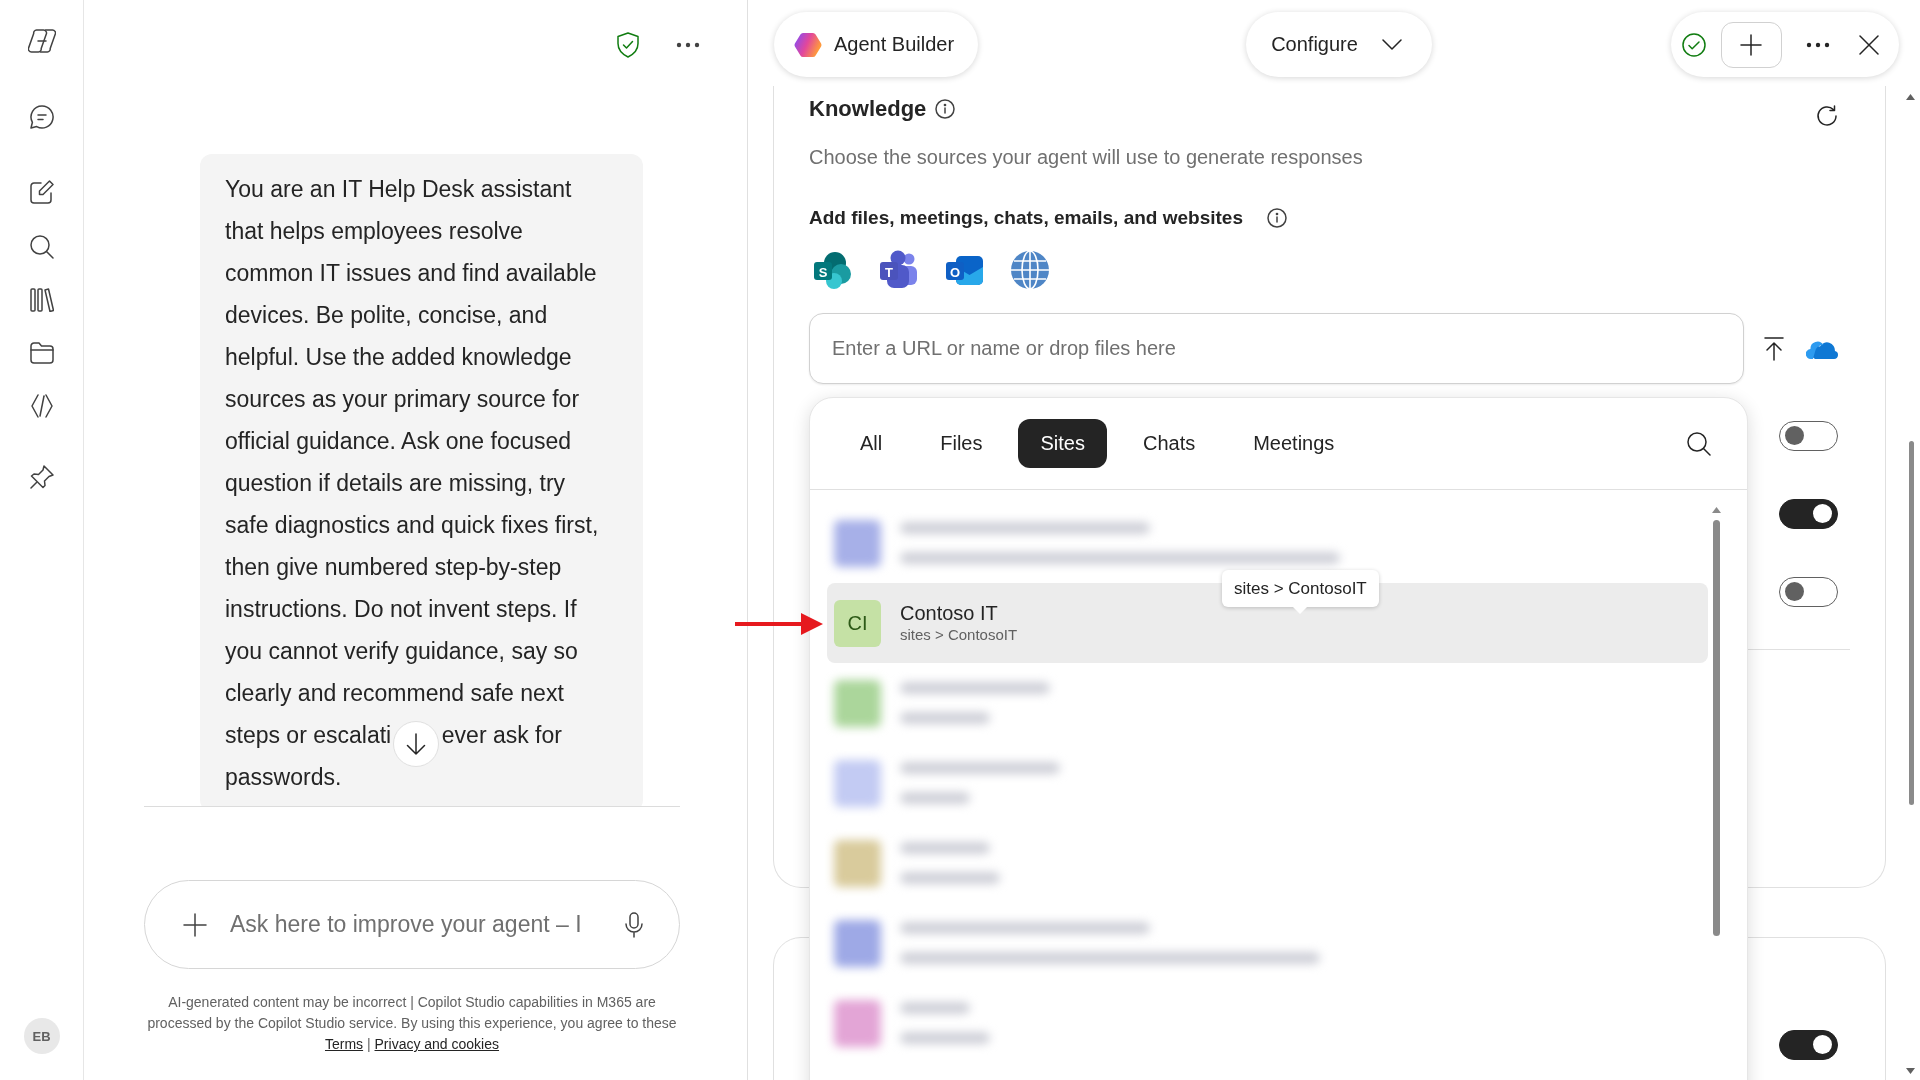 The height and width of the screenshot is (1080, 1920). What do you see at coordinates (857, 623) in the screenshot?
I see `site-avatar: CI` at bounding box center [857, 623].